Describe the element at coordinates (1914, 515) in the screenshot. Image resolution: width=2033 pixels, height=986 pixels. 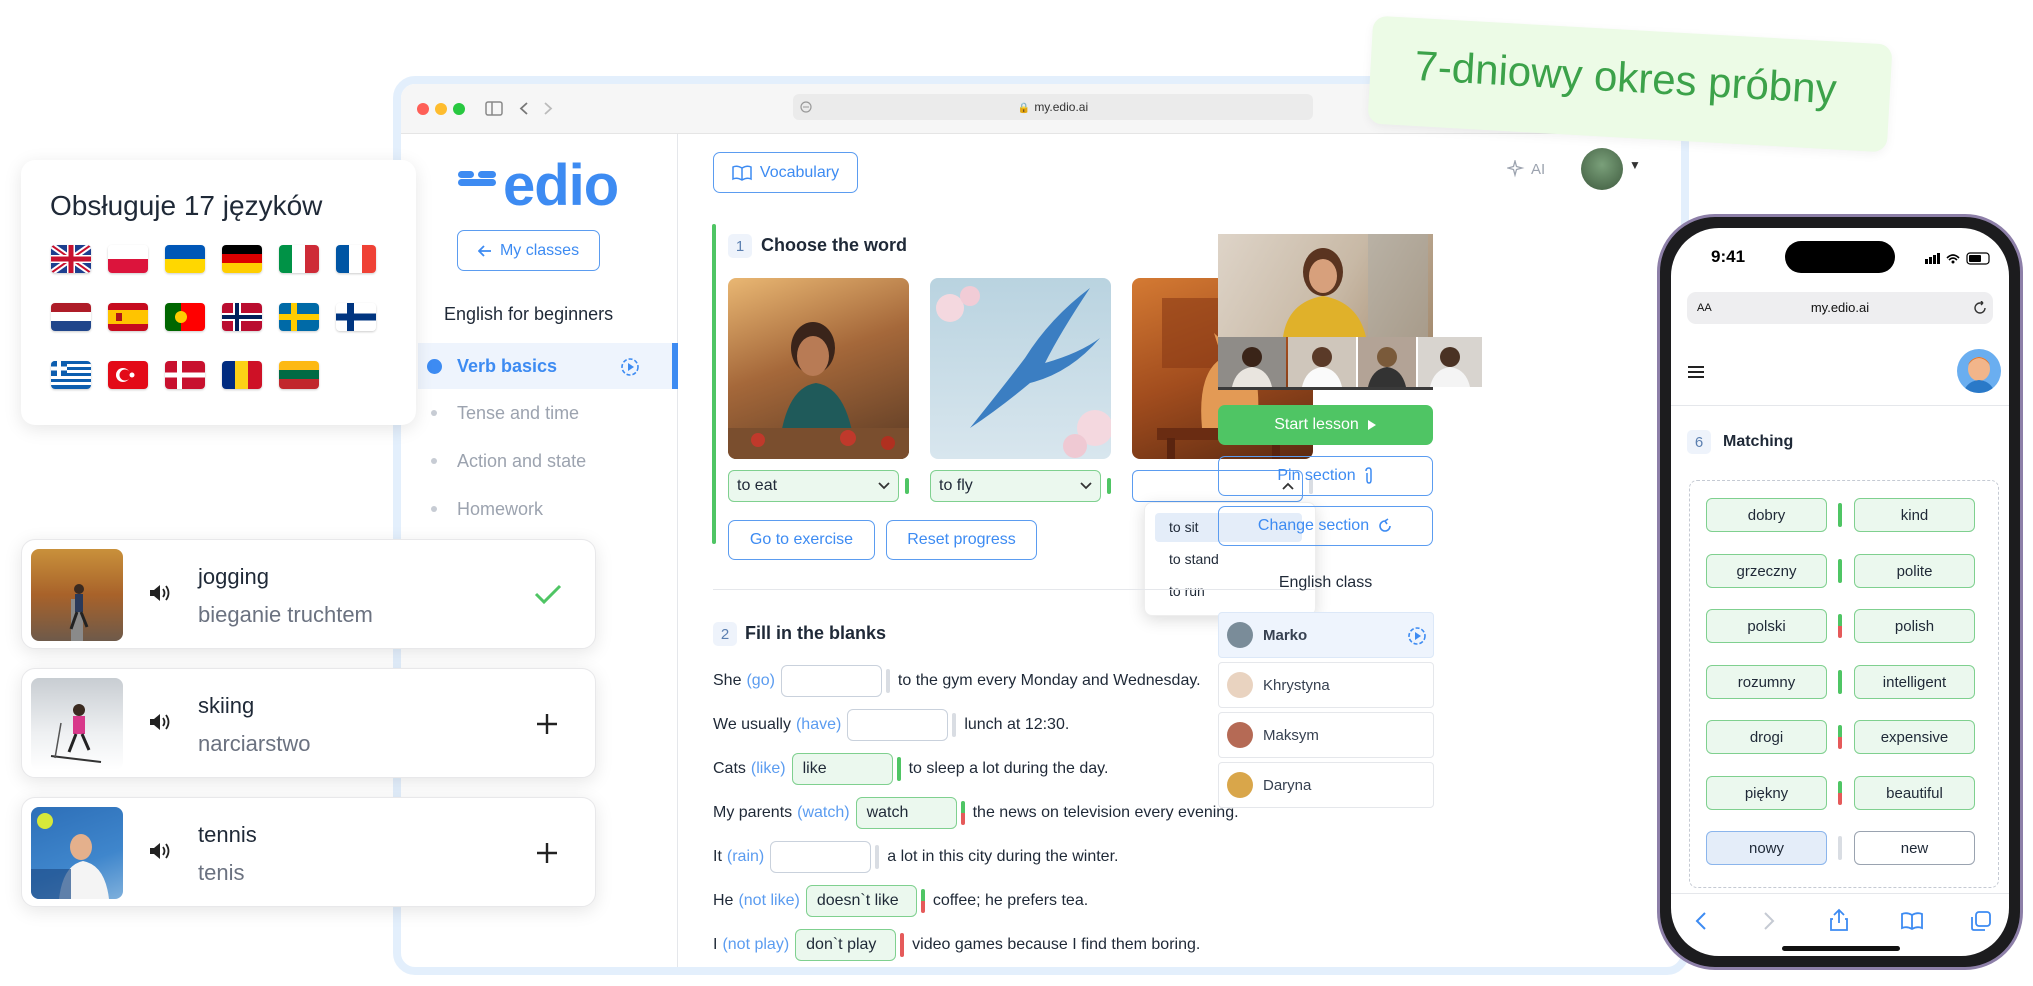
I see `match-chip: kind` at that location.